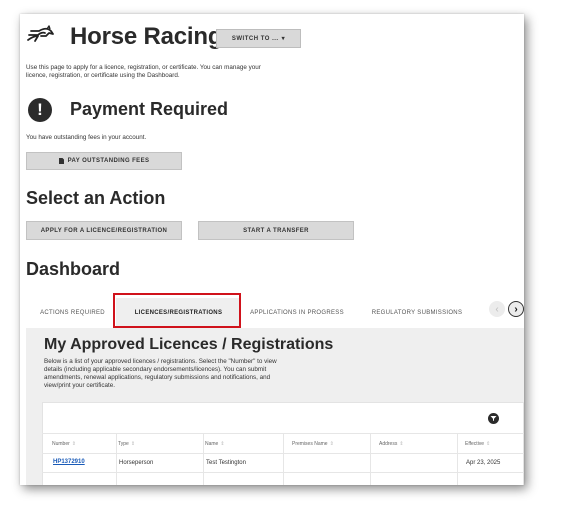  I want to click on column-header-label: Address, so click(388, 444).